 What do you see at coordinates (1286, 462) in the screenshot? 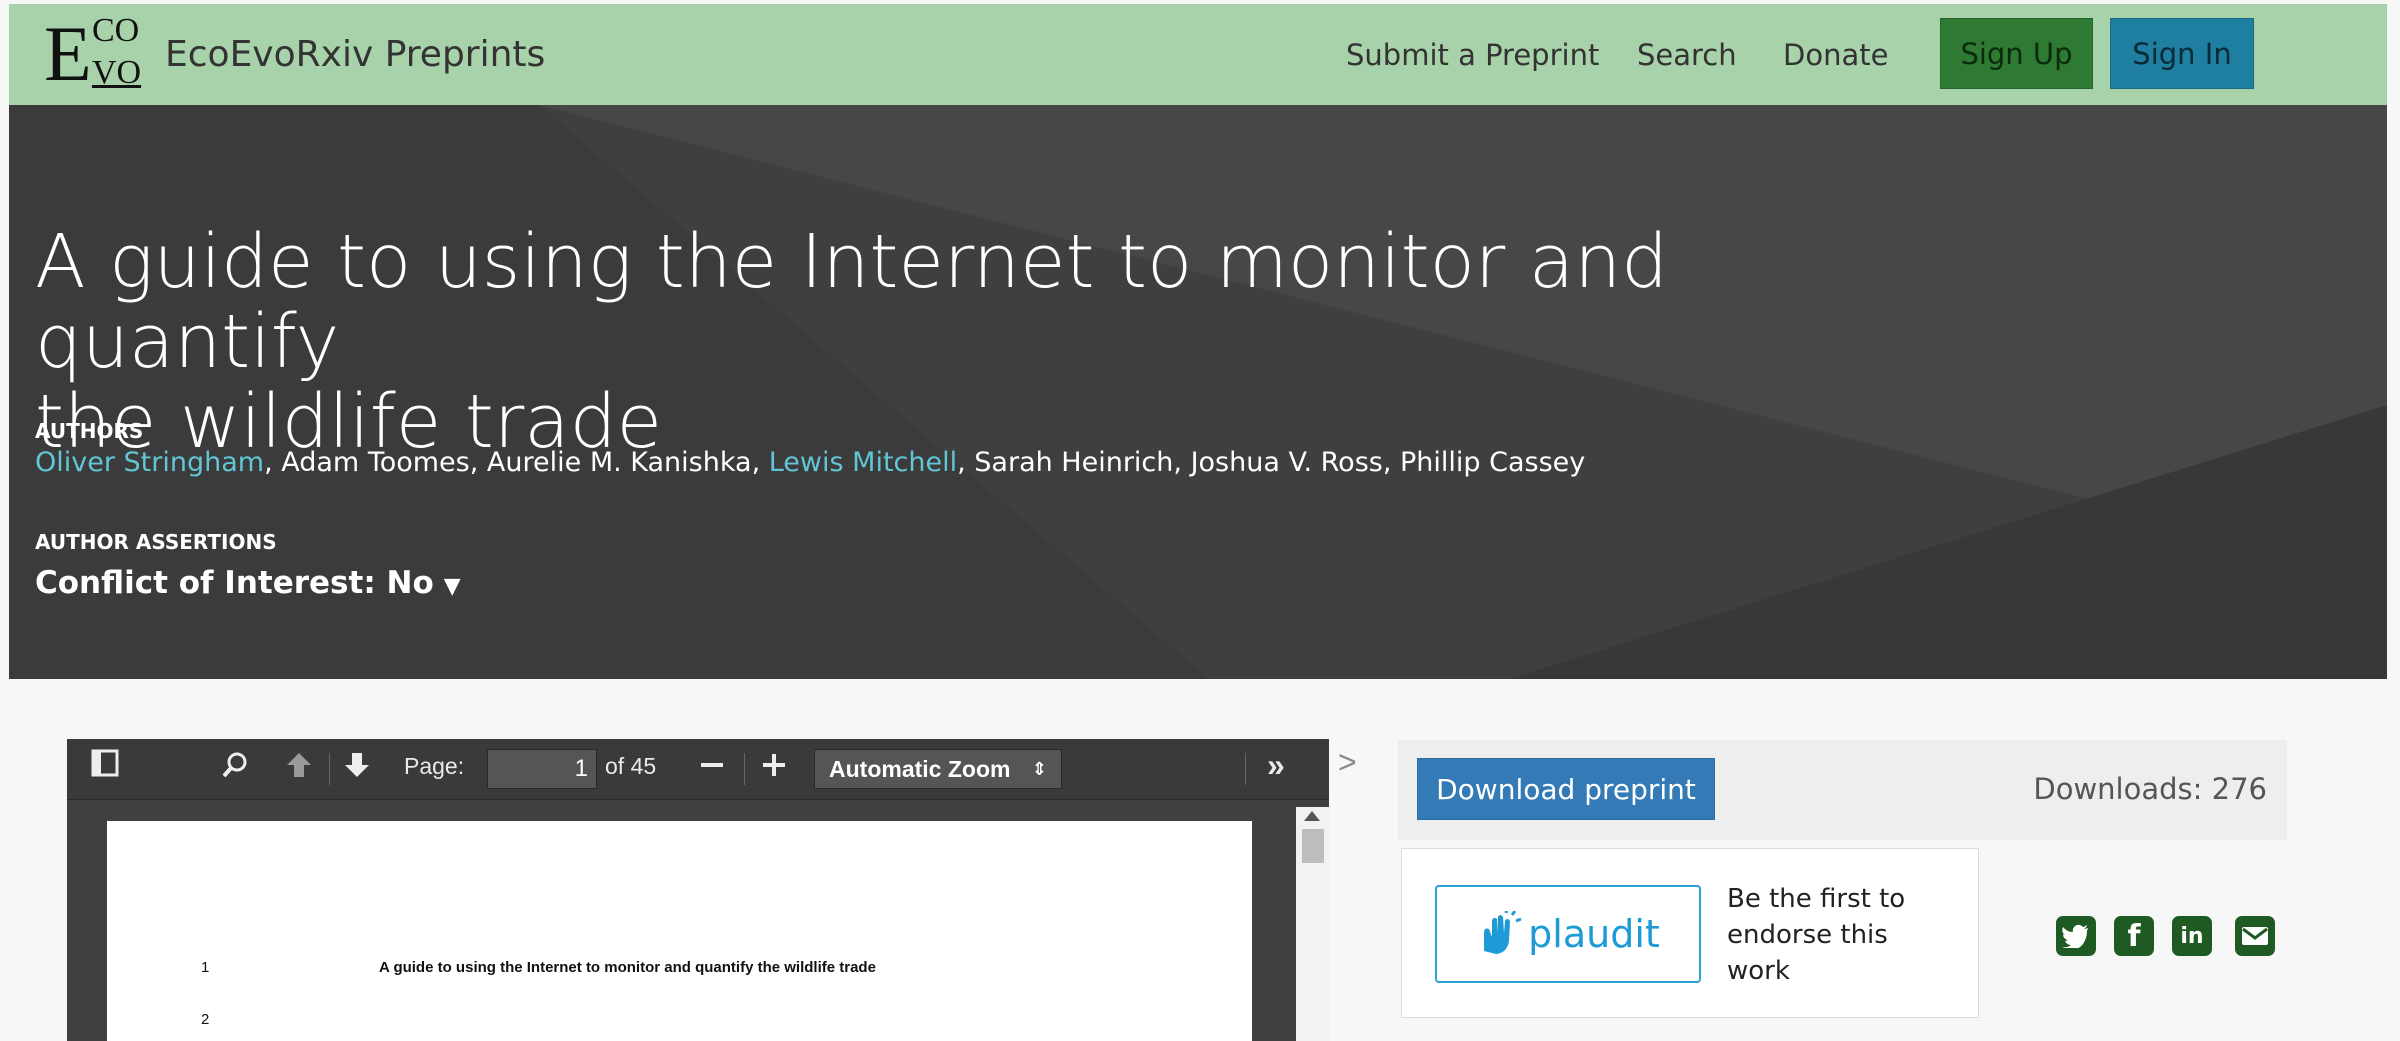
I see `author-name: Joshua V. Ross` at bounding box center [1286, 462].